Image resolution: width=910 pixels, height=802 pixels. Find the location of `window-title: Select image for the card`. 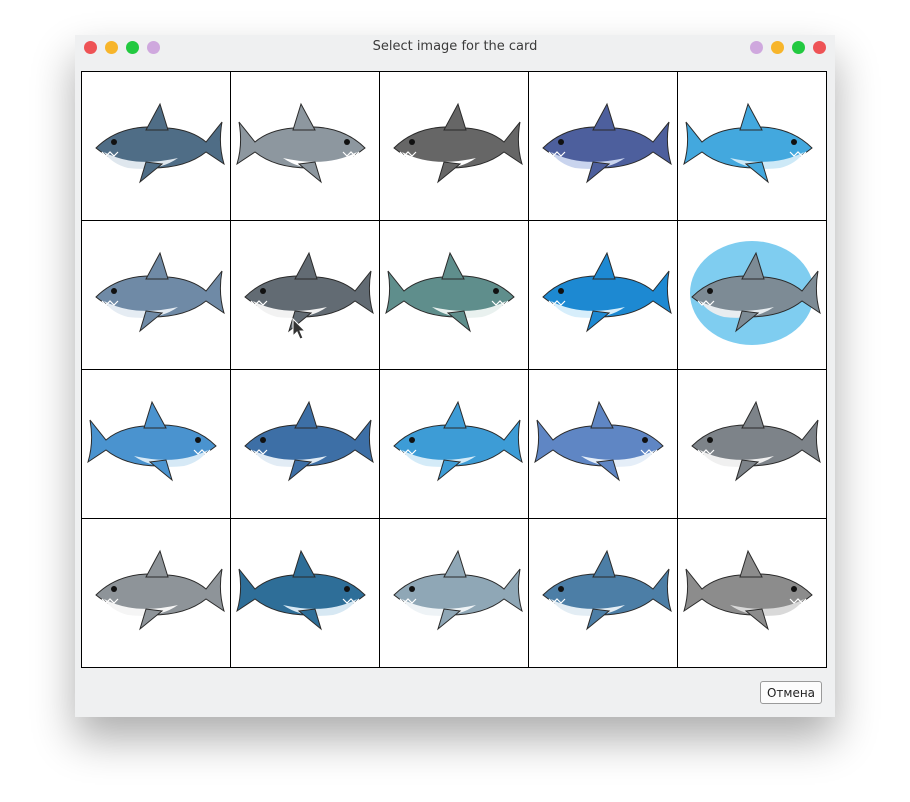

window-title: Select image for the card is located at coordinates (455, 46).